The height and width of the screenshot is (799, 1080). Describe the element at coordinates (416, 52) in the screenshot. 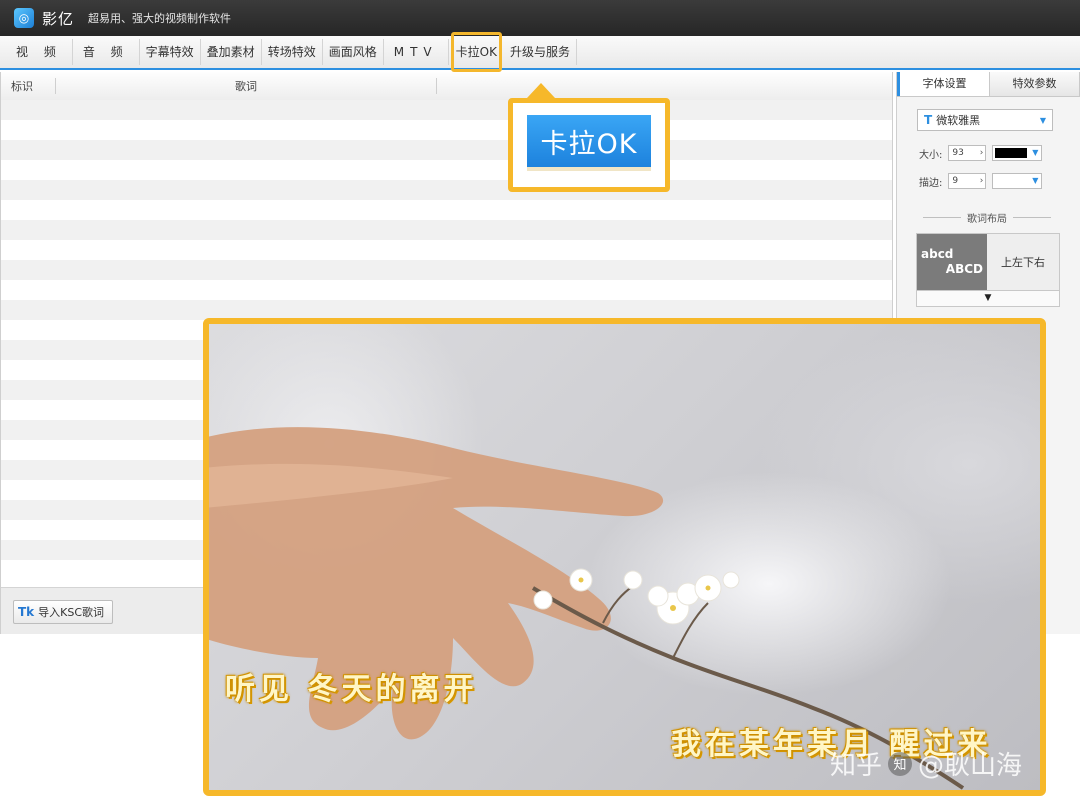

I see `tab-mtv: MTV` at that location.